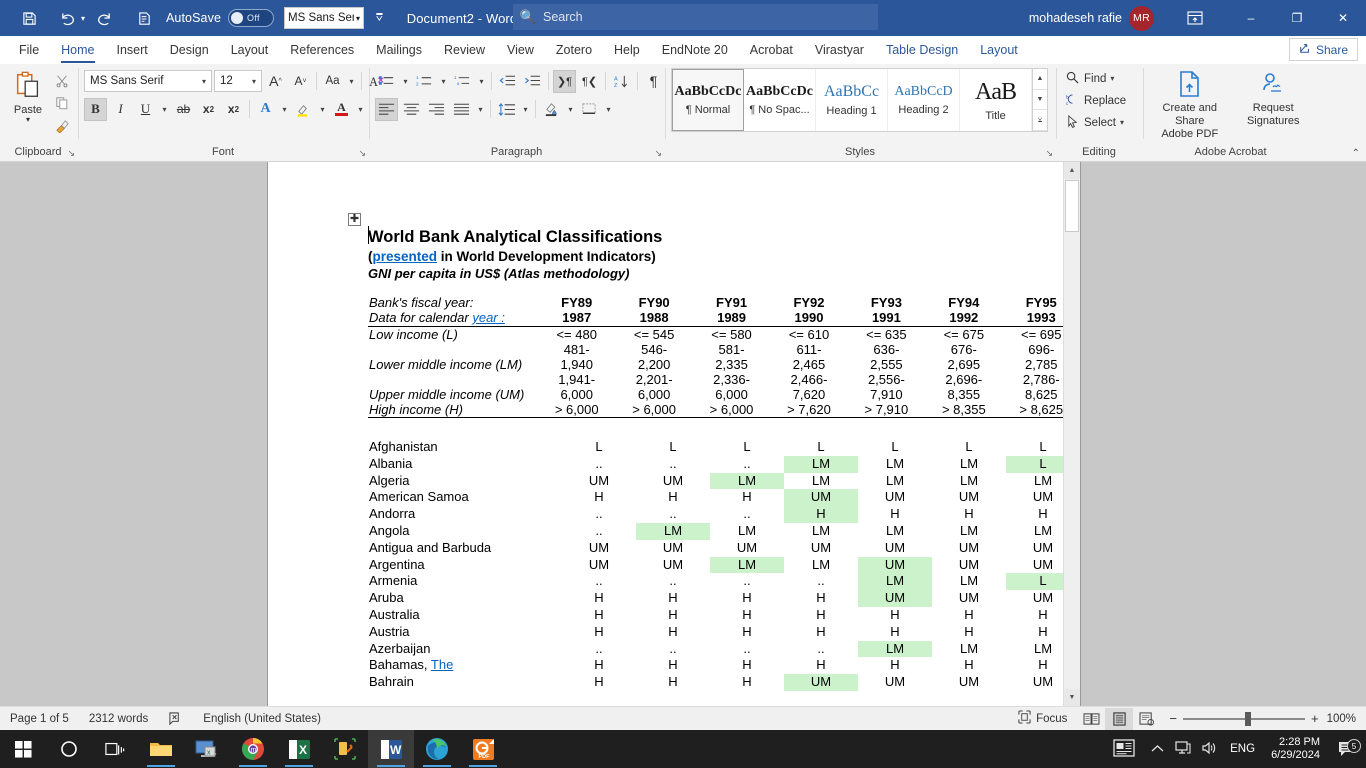  Describe the element at coordinates (924, 100) in the screenshot. I see `style-heading-2: AaBbCcD Heading 2` at that location.